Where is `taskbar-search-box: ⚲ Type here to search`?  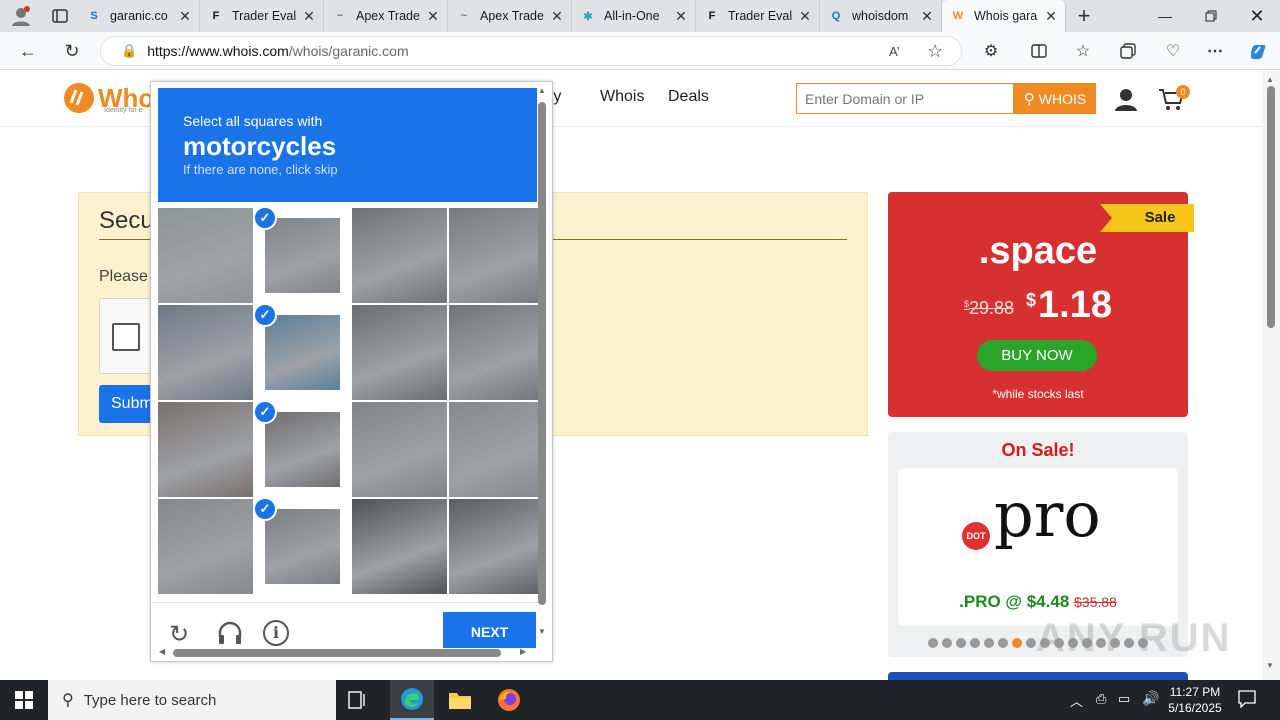
taskbar-search-box: ⚲ Type here to search is located at coordinates (192, 700).